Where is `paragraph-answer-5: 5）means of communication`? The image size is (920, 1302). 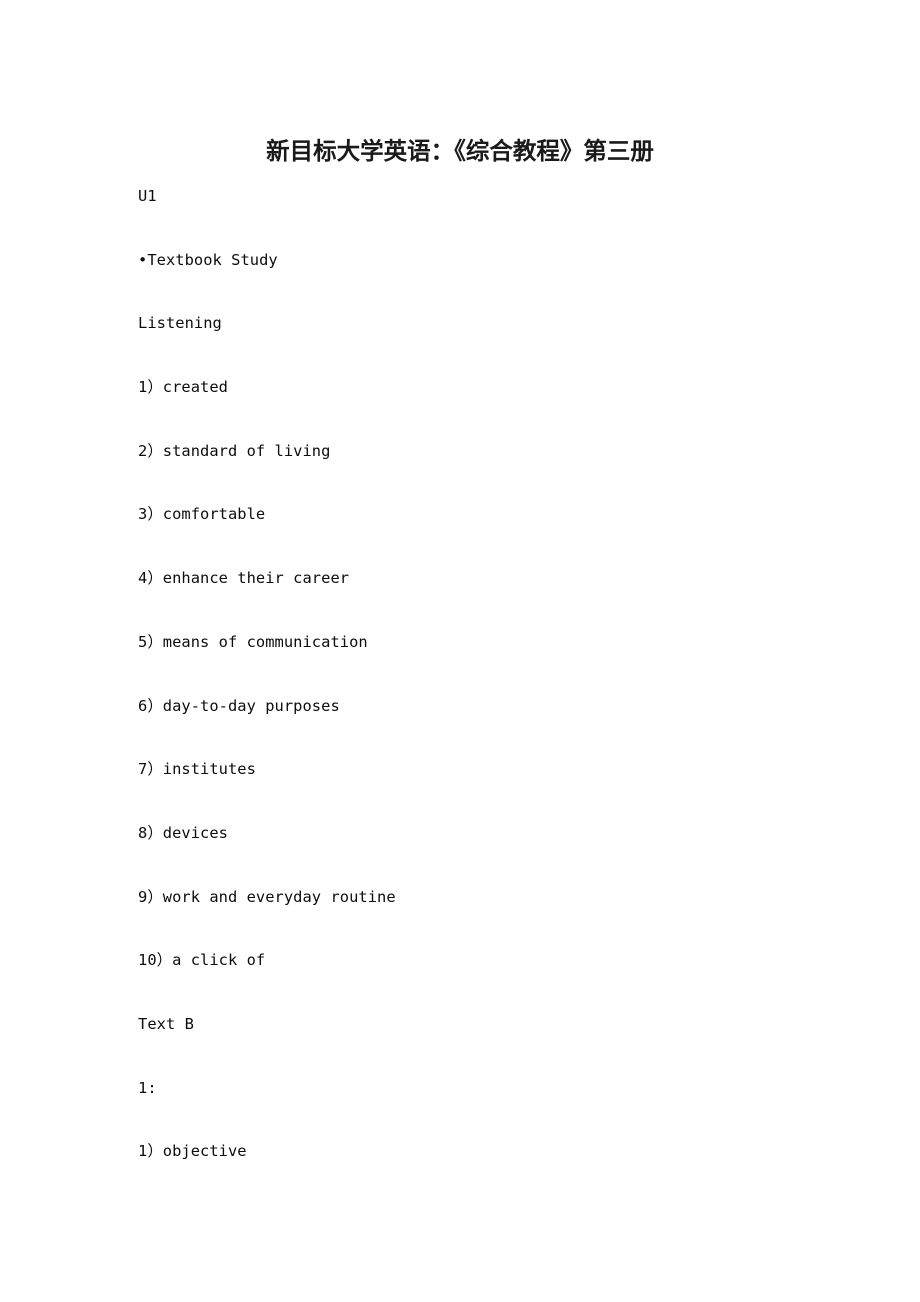
paragraph-answer-5: 5）means of communication is located at coordinates (253, 641).